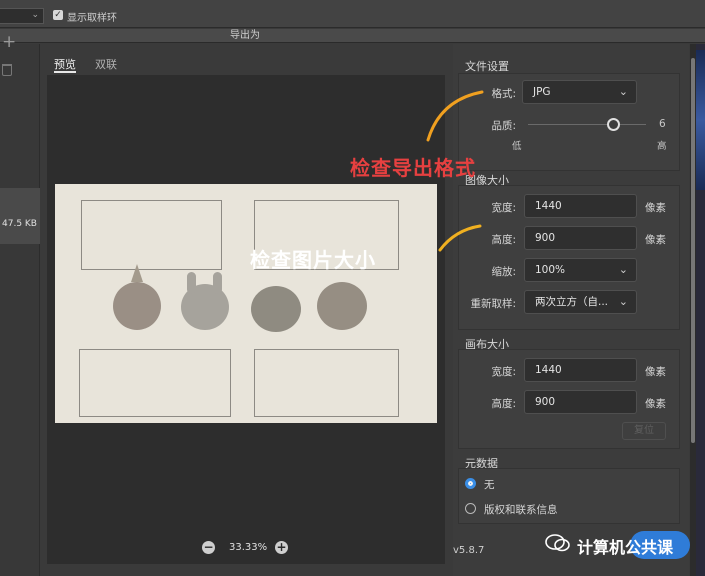 This screenshot has width=705, height=576. Describe the element at coordinates (693, 250) in the screenshot. I see `scrollbar-thumb` at that location.